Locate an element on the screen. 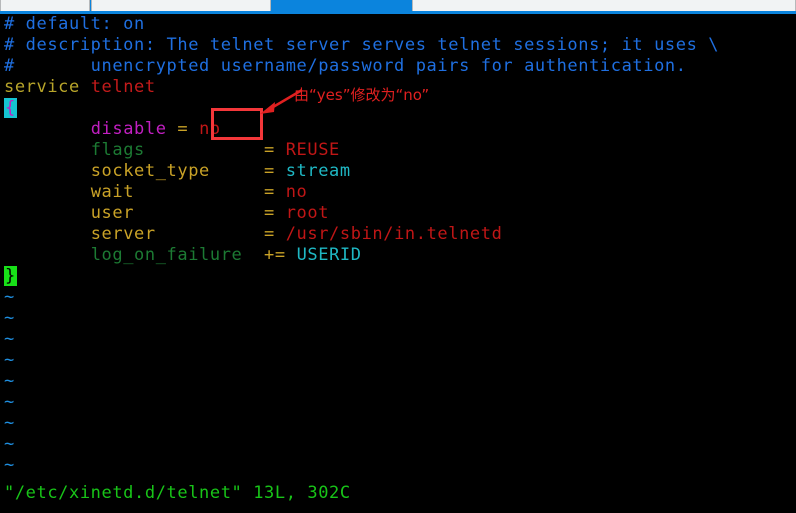  terminal-line-8: socket_type = stream is located at coordinates (177, 171).